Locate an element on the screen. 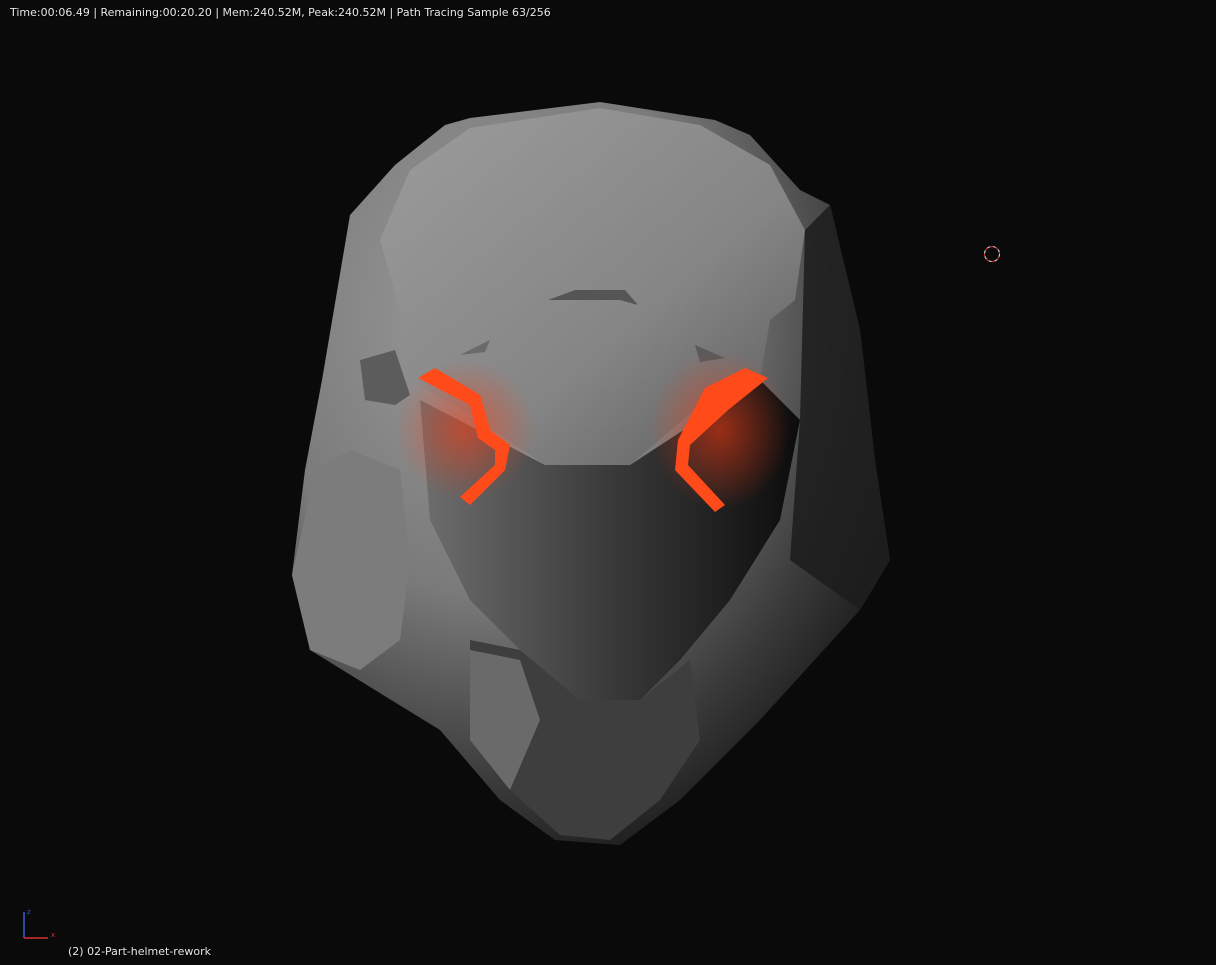  3d-cursor-icon is located at coordinates (992, 254).